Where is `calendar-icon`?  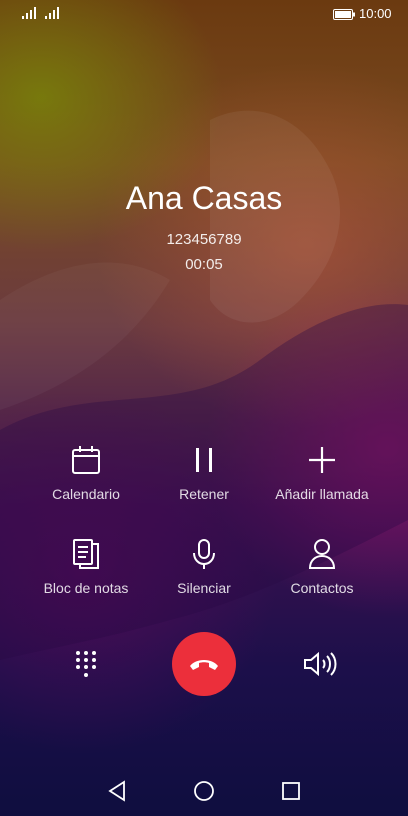
calendar-icon is located at coordinates (86, 460).